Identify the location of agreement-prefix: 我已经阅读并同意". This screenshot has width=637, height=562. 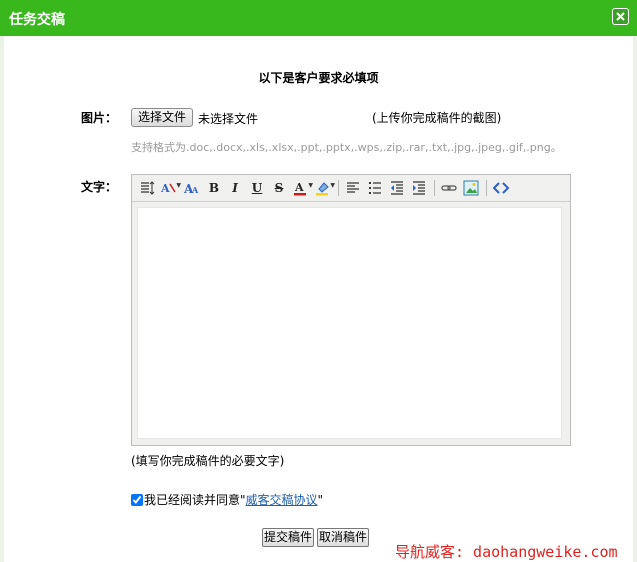
(195, 500).